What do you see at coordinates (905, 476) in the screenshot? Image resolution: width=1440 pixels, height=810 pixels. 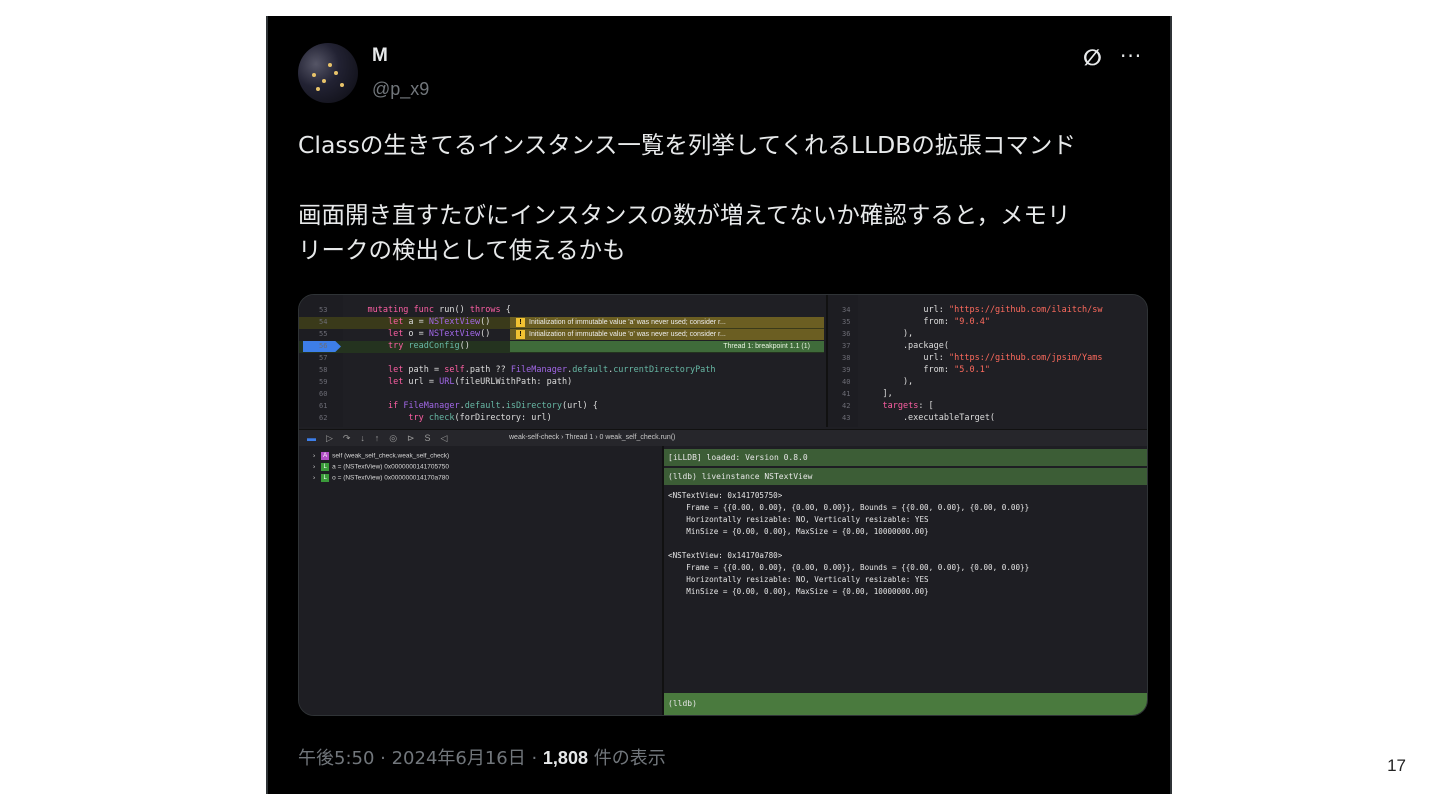 I see `console-command-line: (lldb) liveinstance NSTextView` at bounding box center [905, 476].